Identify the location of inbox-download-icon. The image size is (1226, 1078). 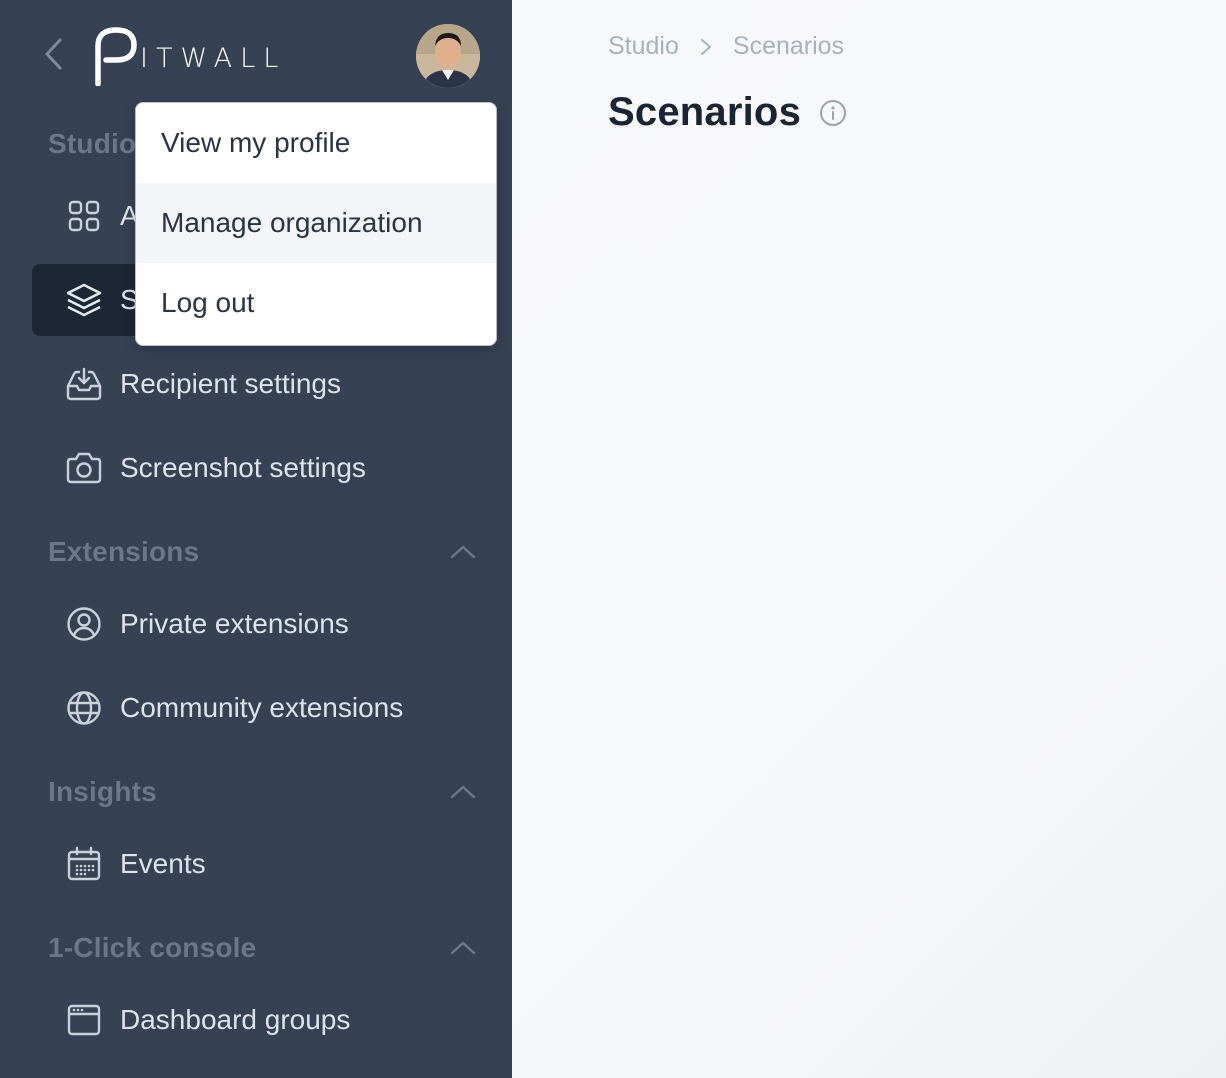
(84, 384).